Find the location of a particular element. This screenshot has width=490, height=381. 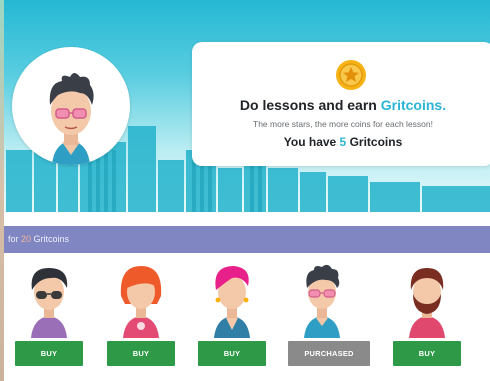

shop-item-5: BUY is located at coordinates (433, 317).